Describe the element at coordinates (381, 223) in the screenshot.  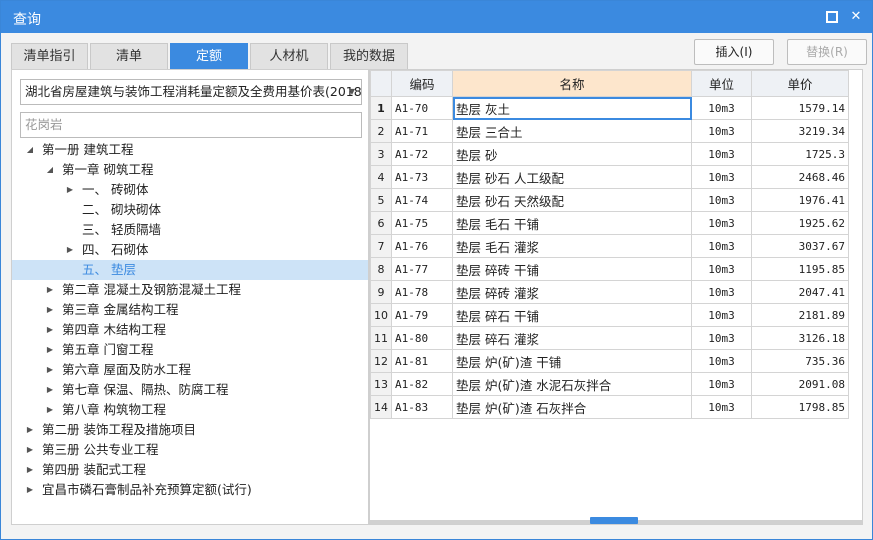
I see `row-number: 6` at that location.